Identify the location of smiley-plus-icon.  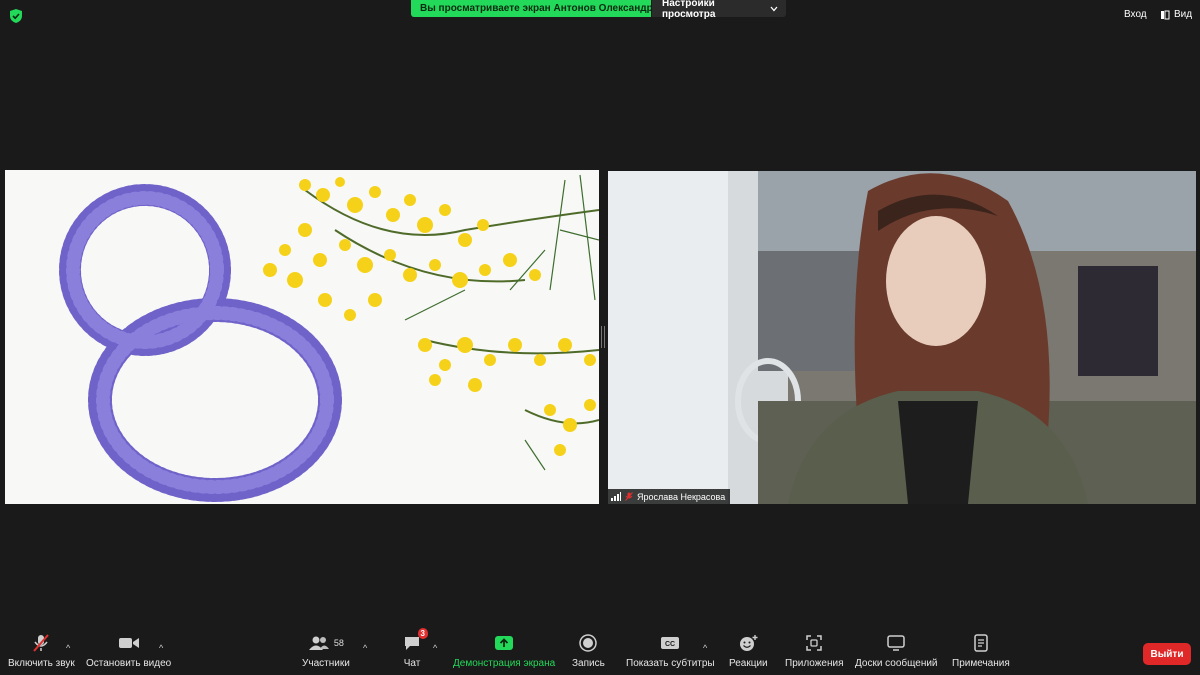
(749, 643).